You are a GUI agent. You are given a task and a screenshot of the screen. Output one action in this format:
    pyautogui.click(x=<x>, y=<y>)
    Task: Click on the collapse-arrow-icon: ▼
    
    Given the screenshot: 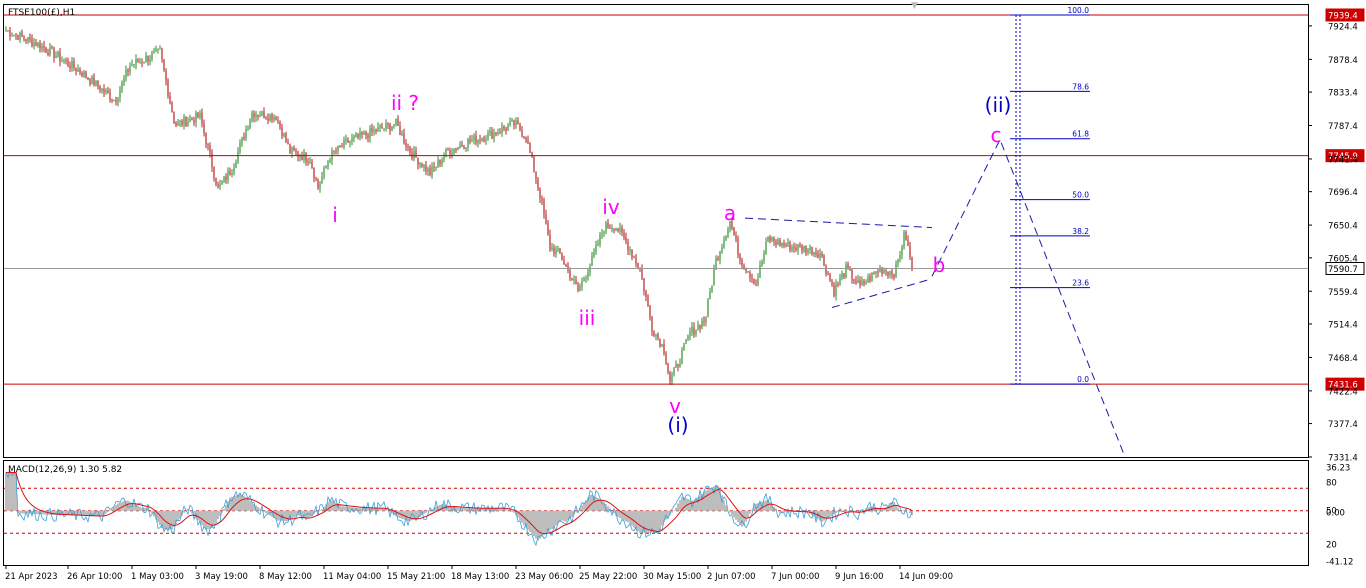 What is the action you would take?
    pyautogui.click(x=914, y=6)
    